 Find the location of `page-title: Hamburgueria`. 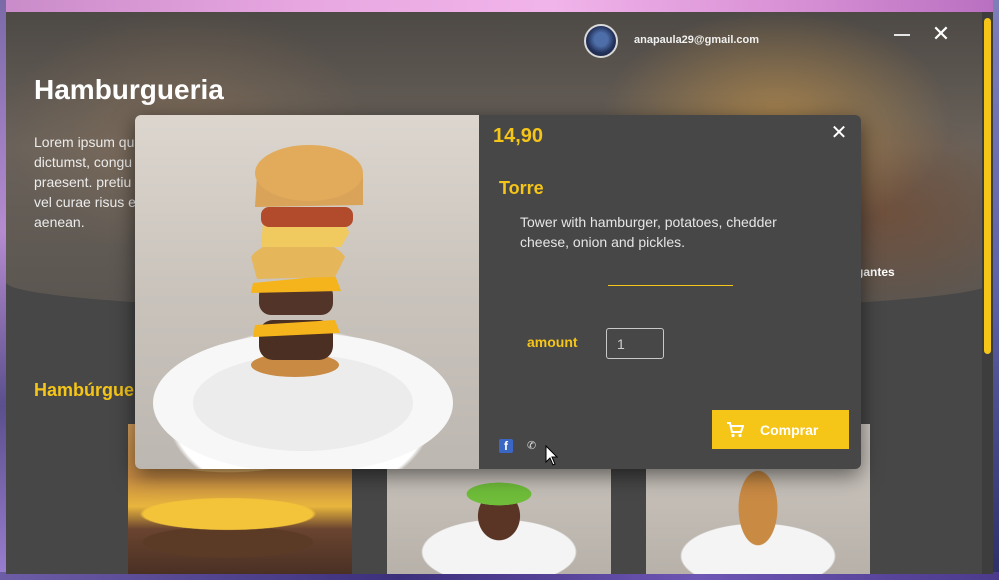

page-title: Hamburgueria is located at coordinates (129, 89).